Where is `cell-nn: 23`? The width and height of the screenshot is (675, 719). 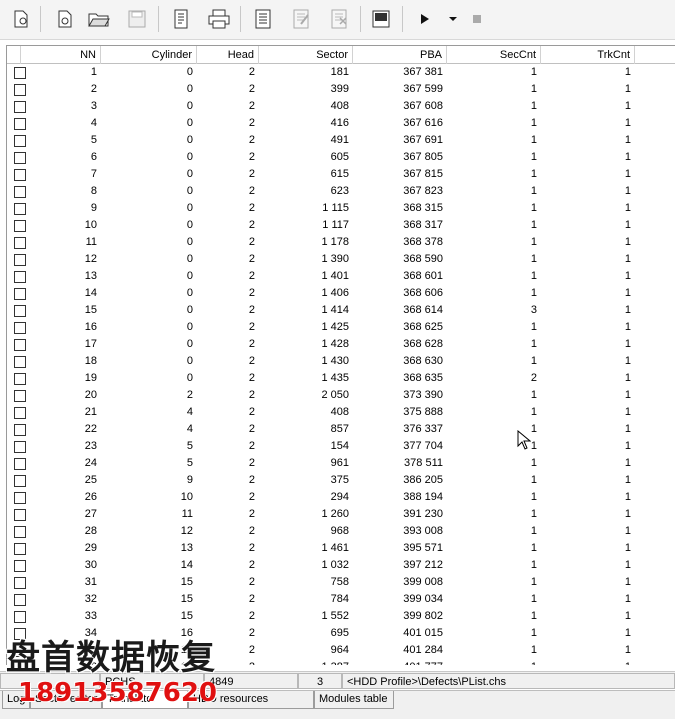
cell-nn: 23 is located at coordinates (90, 446).